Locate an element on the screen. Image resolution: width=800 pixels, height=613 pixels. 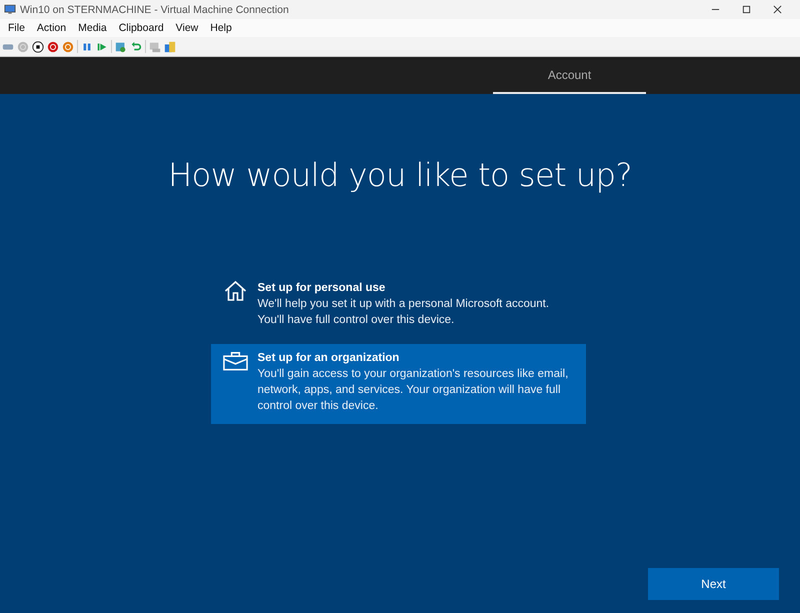
menu-item: View is located at coordinates (187, 28).